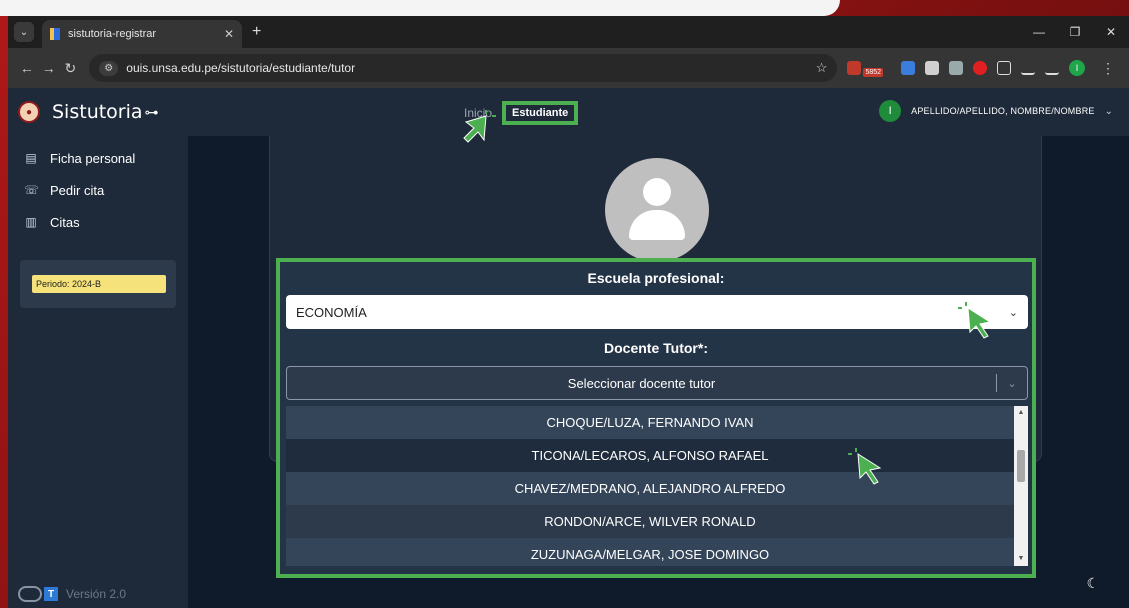 This screenshot has width=1129, height=608. Describe the element at coordinates (31, 158) in the screenshot. I see `id-card-icon: ▤` at that location.